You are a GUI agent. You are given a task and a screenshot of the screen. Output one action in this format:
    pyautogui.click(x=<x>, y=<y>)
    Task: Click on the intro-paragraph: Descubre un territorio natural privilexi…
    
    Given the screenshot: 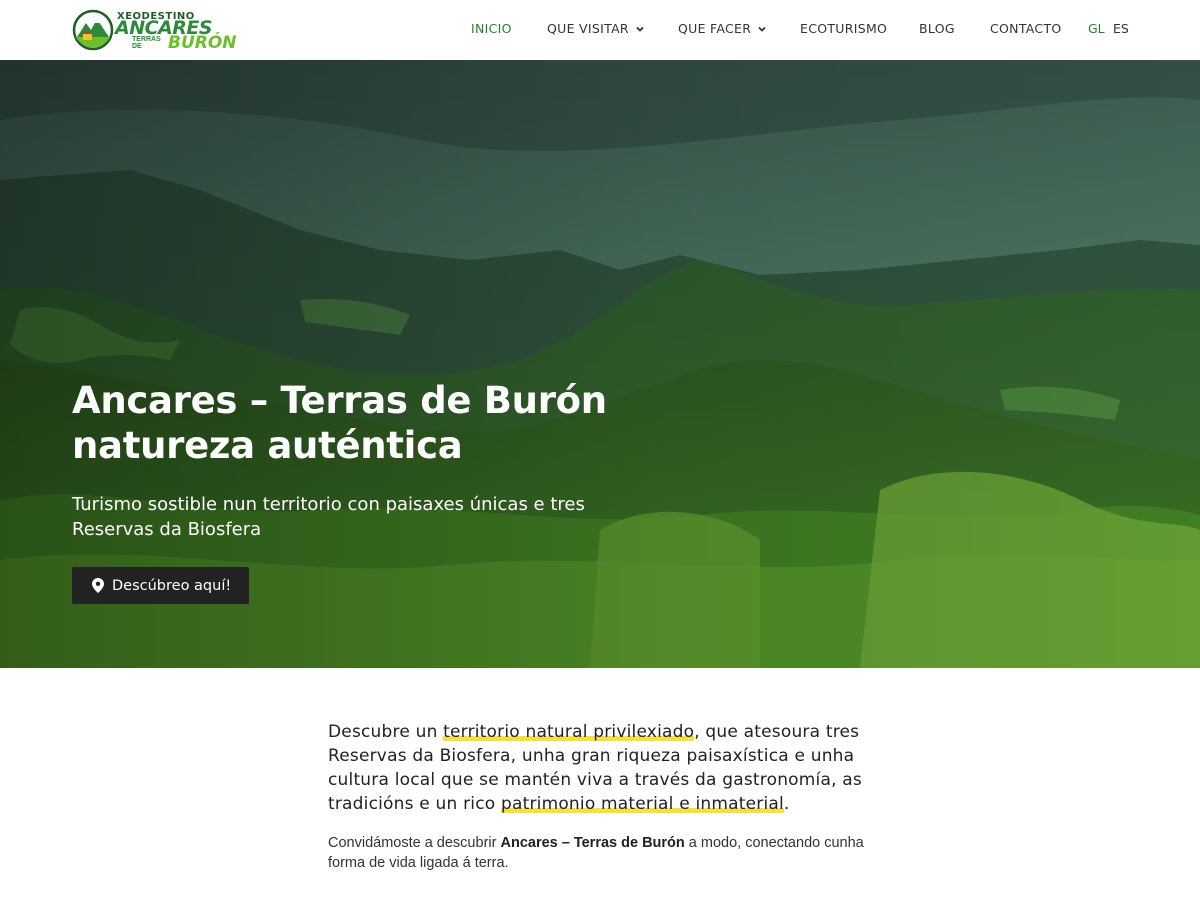 What is the action you would take?
    pyautogui.click(x=600, y=768)
    